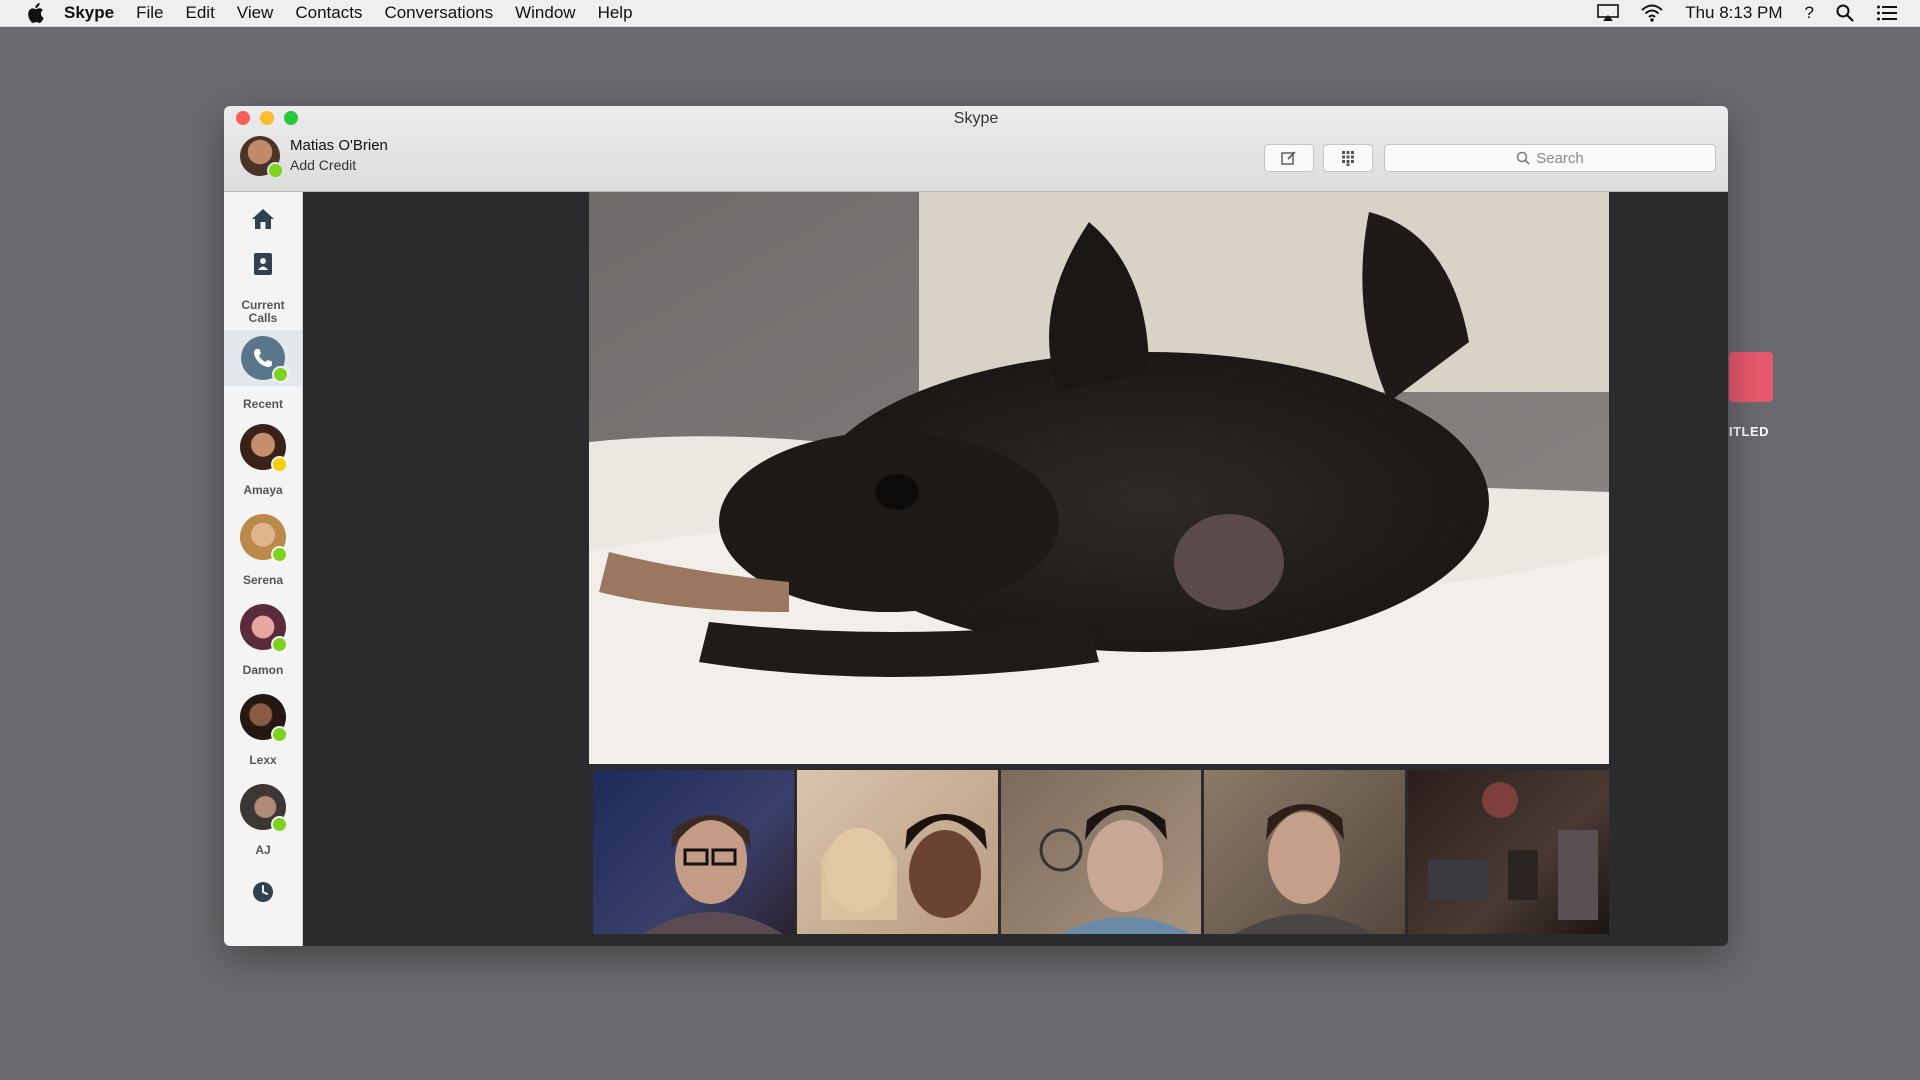 The width and height of the screenshot is (1920, 1080). I want to click on menu-help: Help, so click(615, 13).